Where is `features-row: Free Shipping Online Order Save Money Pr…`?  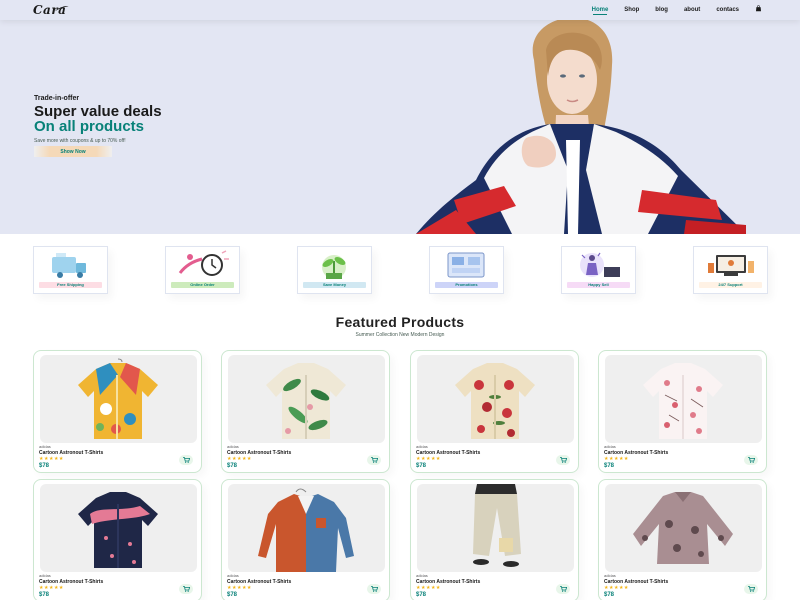 features-row: Free Shipping Online Order Save Money Pr… is located at coordinates (400, 271).